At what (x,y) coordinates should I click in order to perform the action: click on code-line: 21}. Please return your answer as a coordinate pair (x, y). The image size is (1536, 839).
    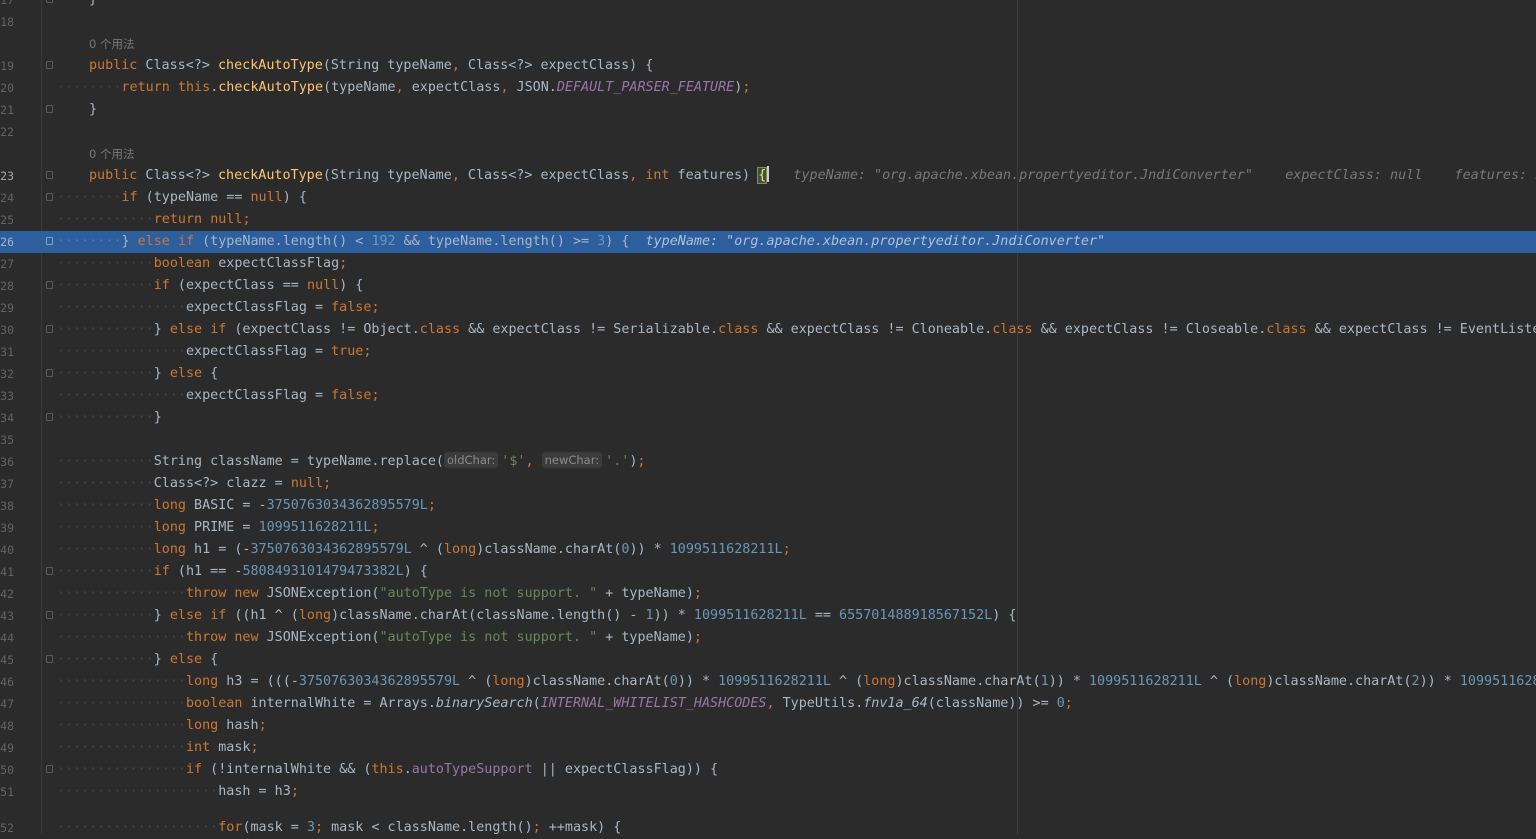
    Looking at the image, I should click on (768, 110).